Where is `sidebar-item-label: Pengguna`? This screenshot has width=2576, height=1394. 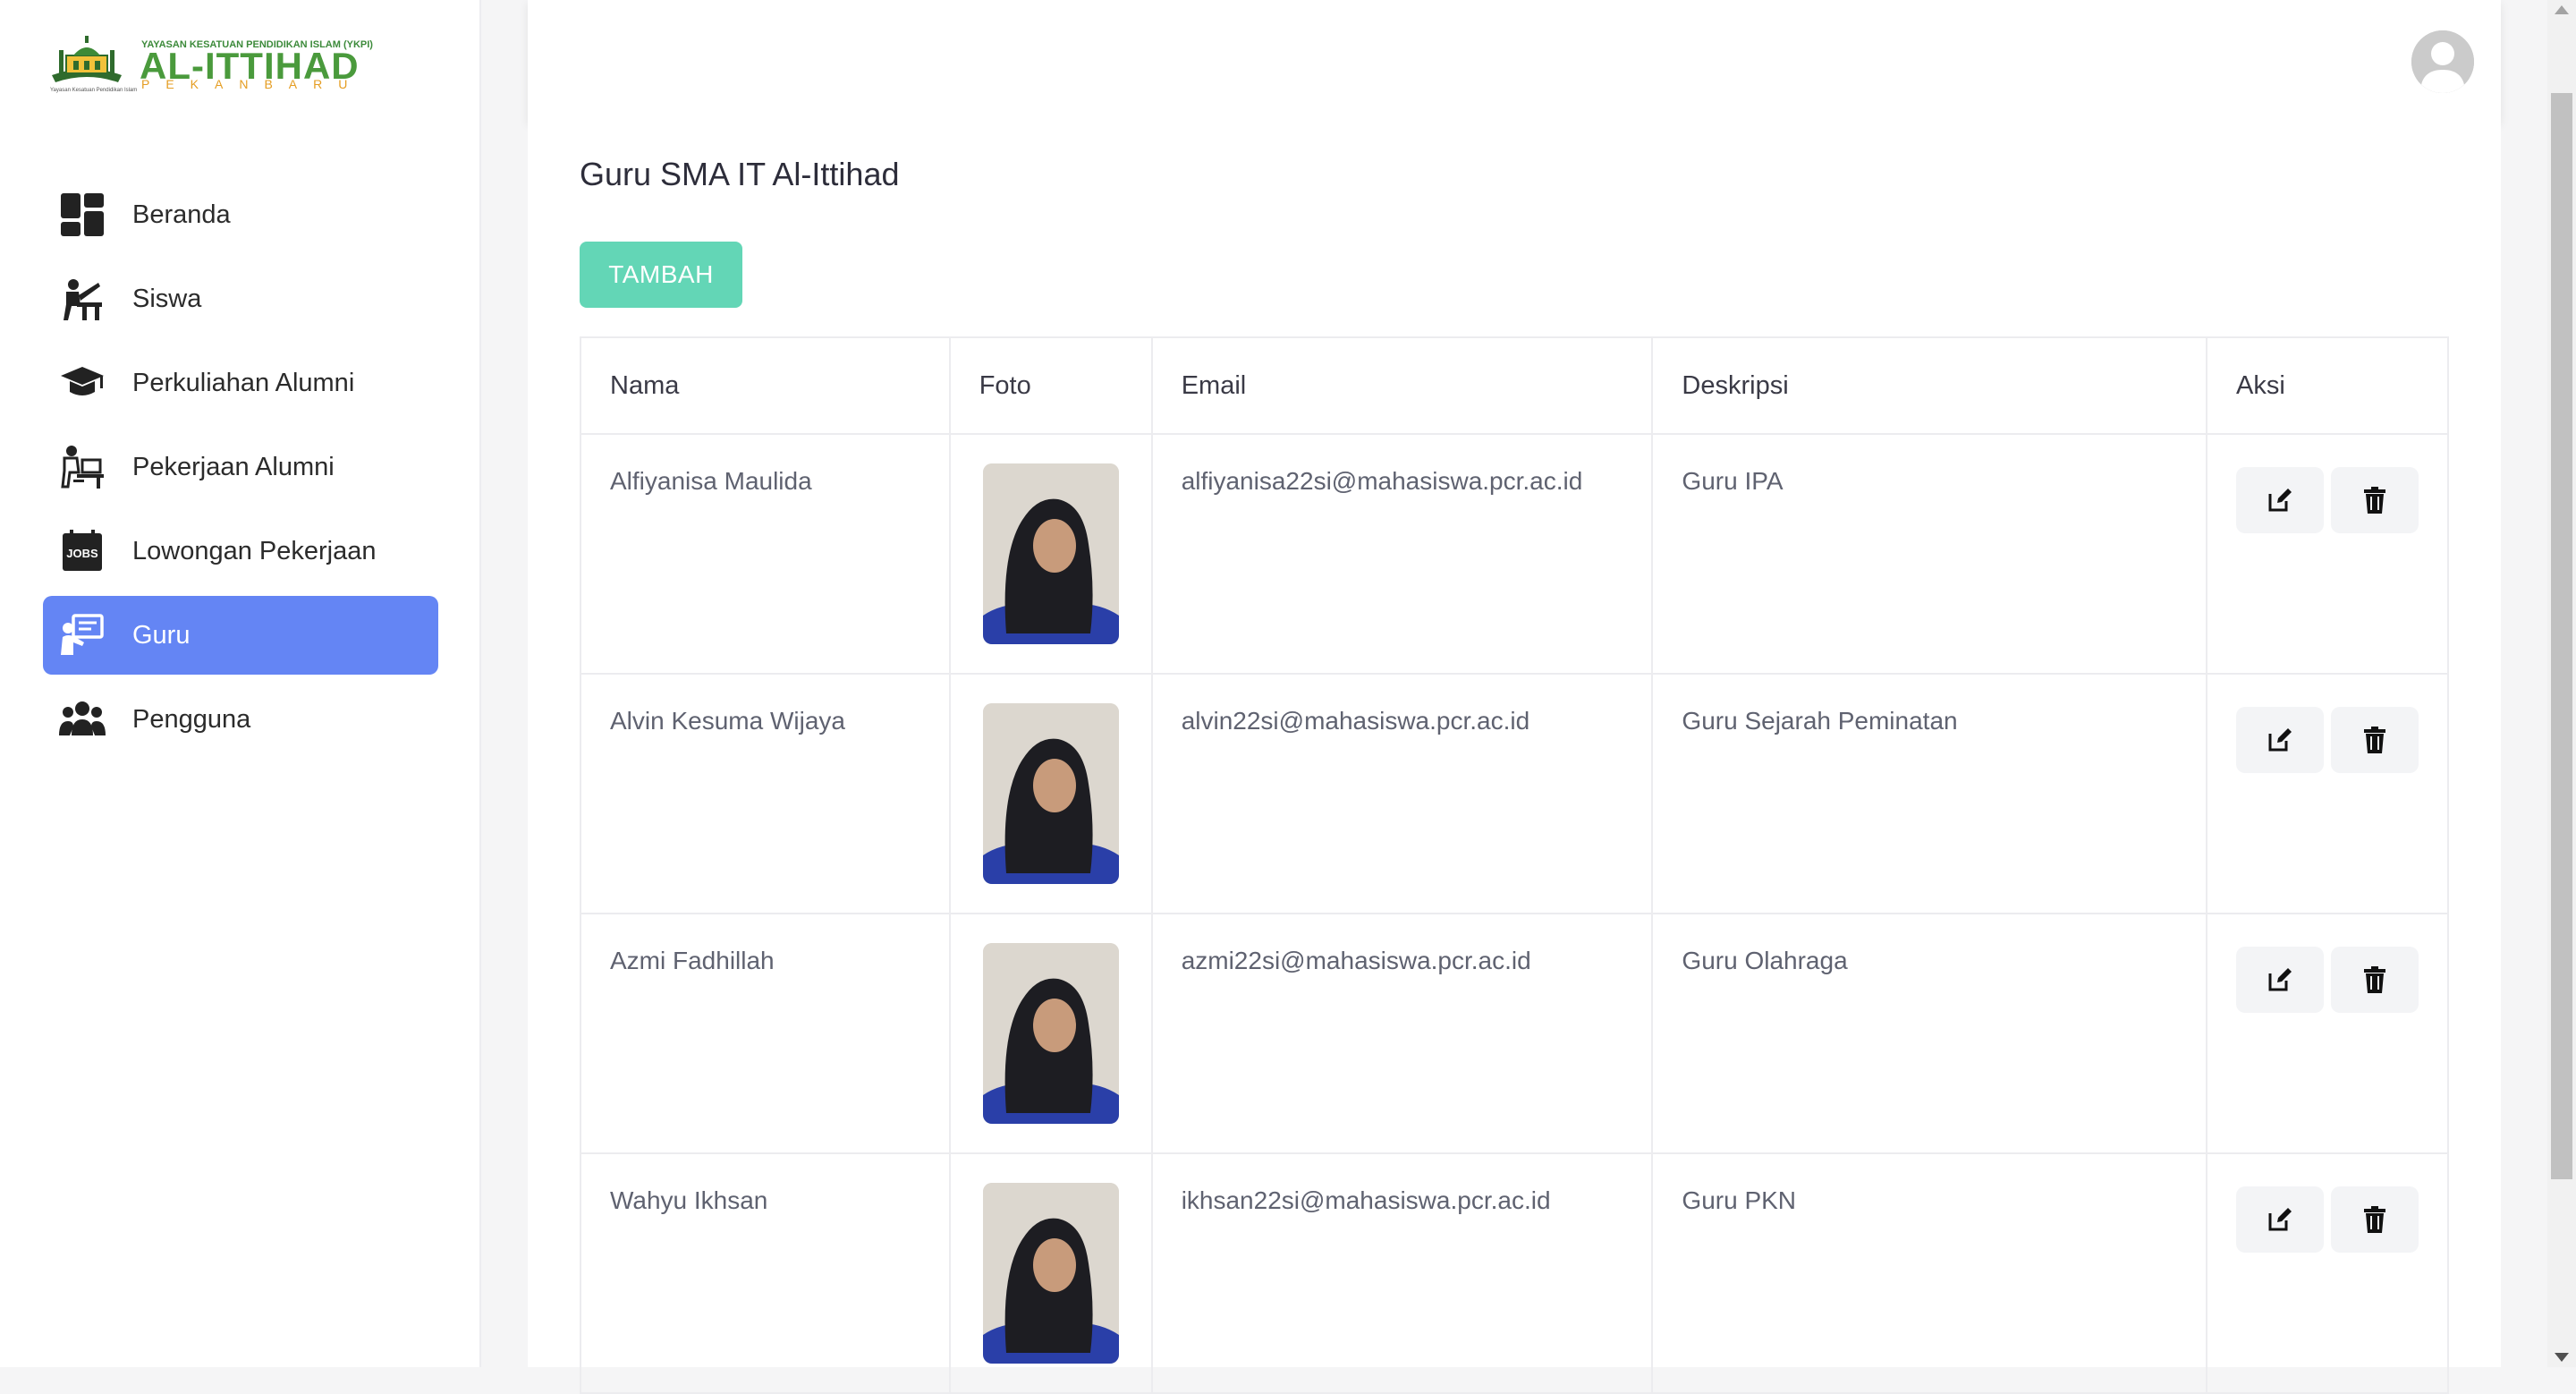 sidebar-item-label: Pengguna is located at coordinates (191, 719).